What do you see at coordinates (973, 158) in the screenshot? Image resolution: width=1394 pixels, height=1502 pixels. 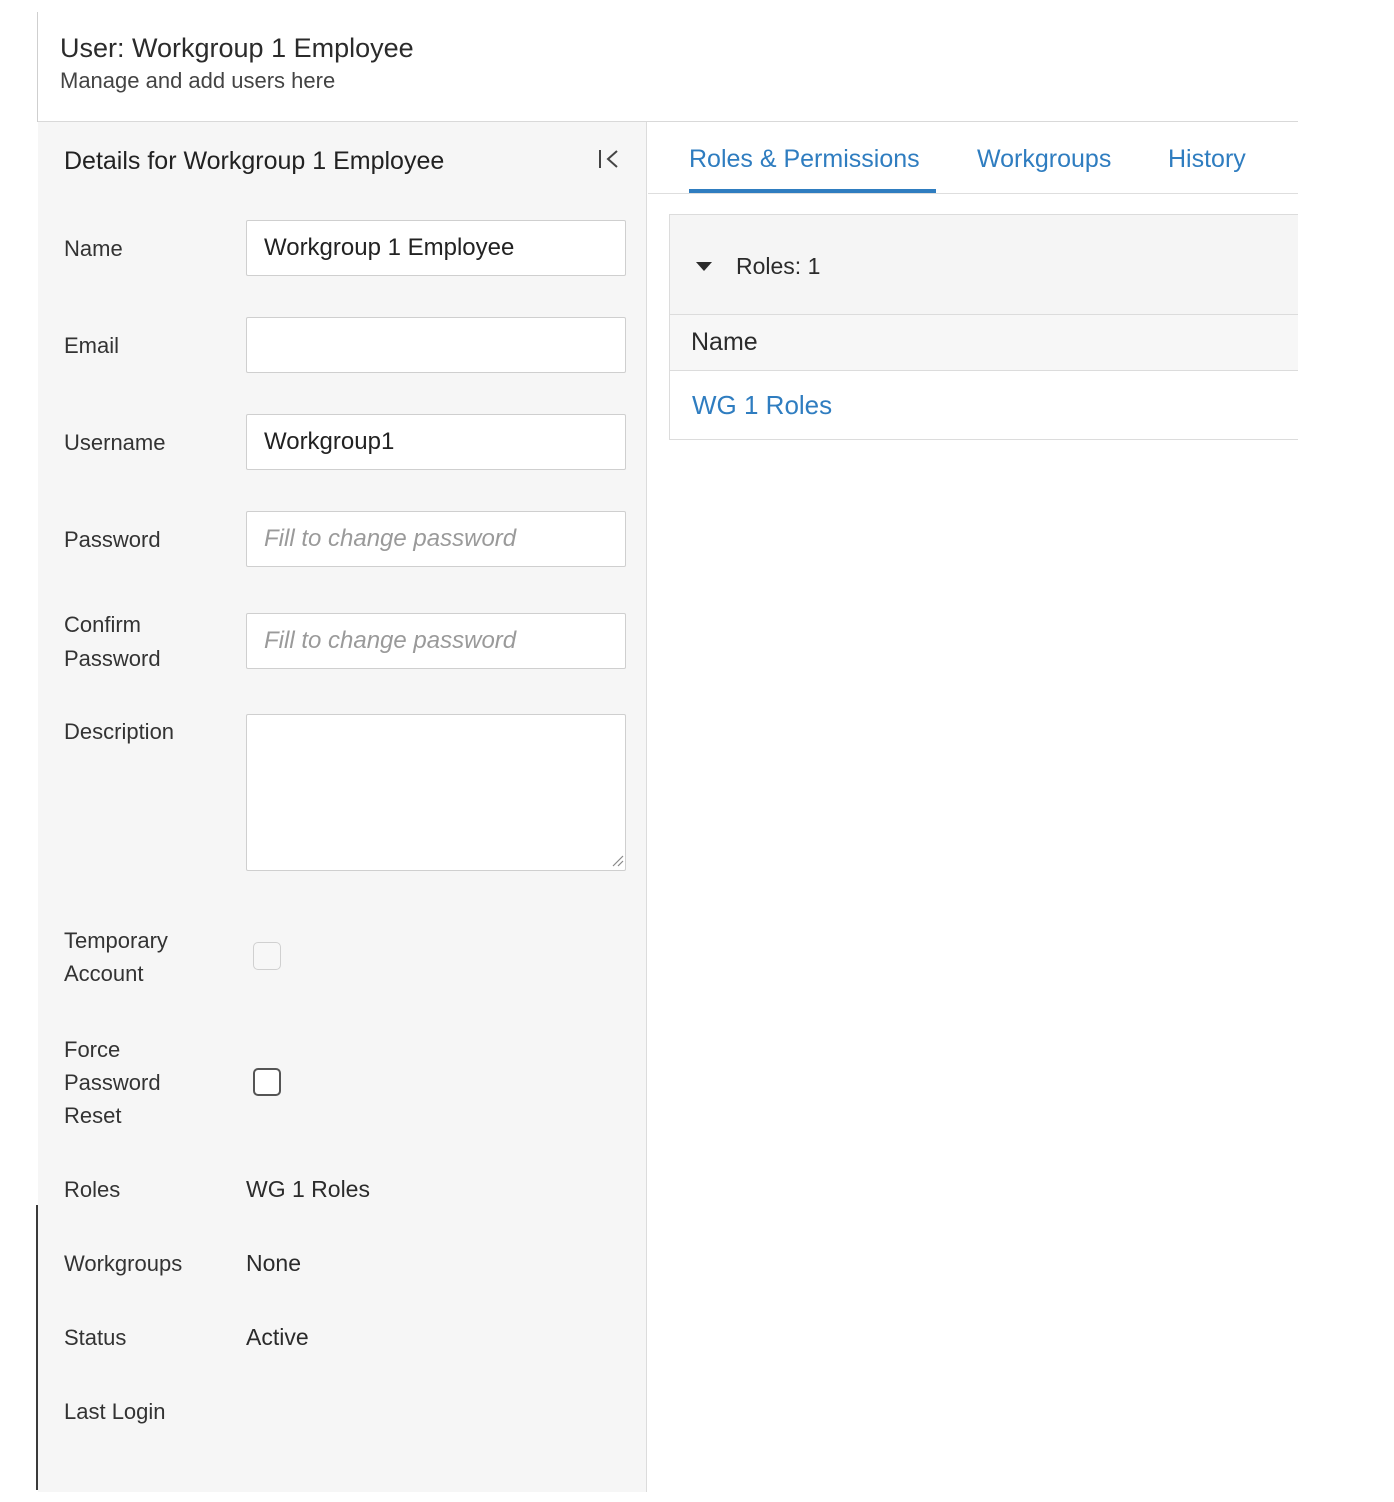 I see `tabs-bar: Roles & Permissions Workgroups History` at bounding box center [973, 158].